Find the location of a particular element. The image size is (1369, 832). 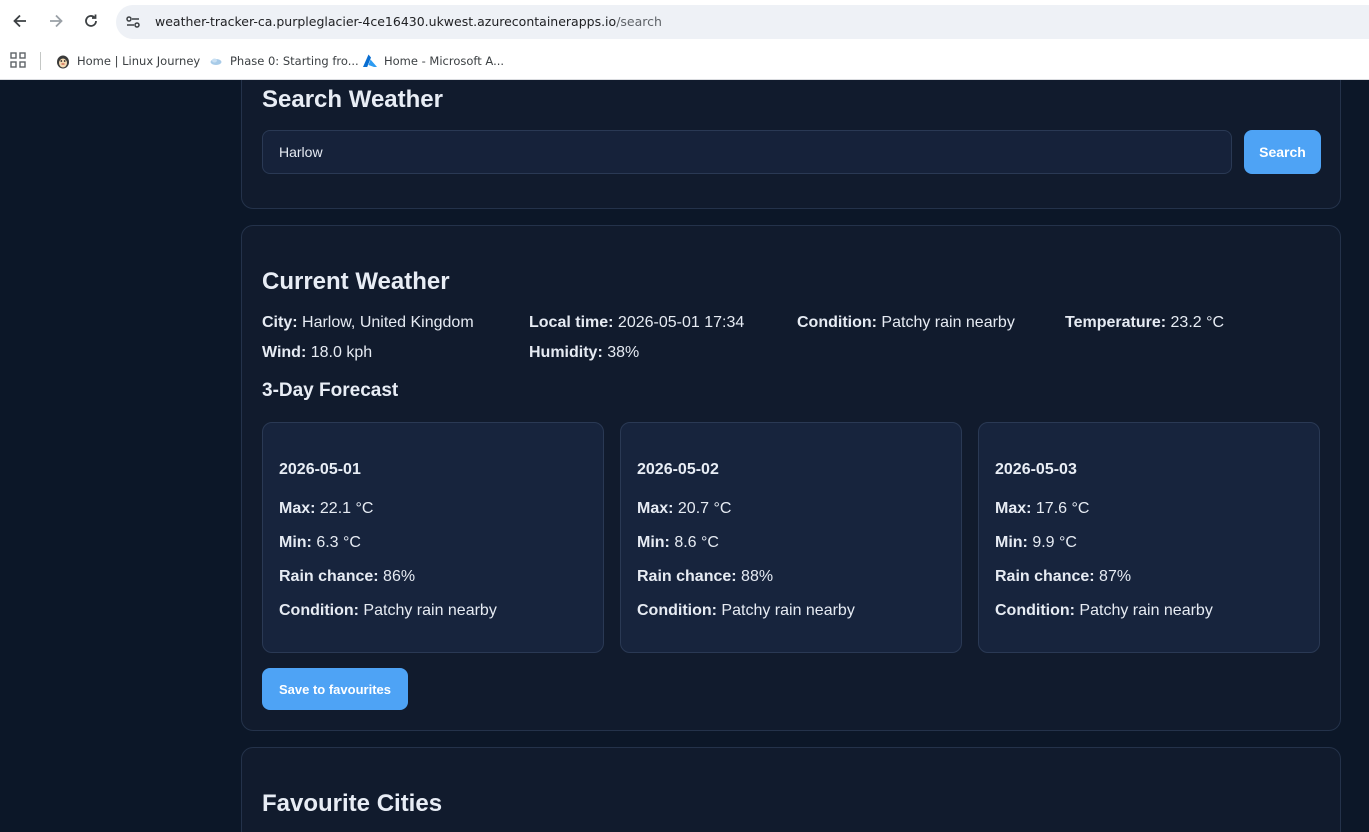

reload-icon is located at coordinates (91, 20).